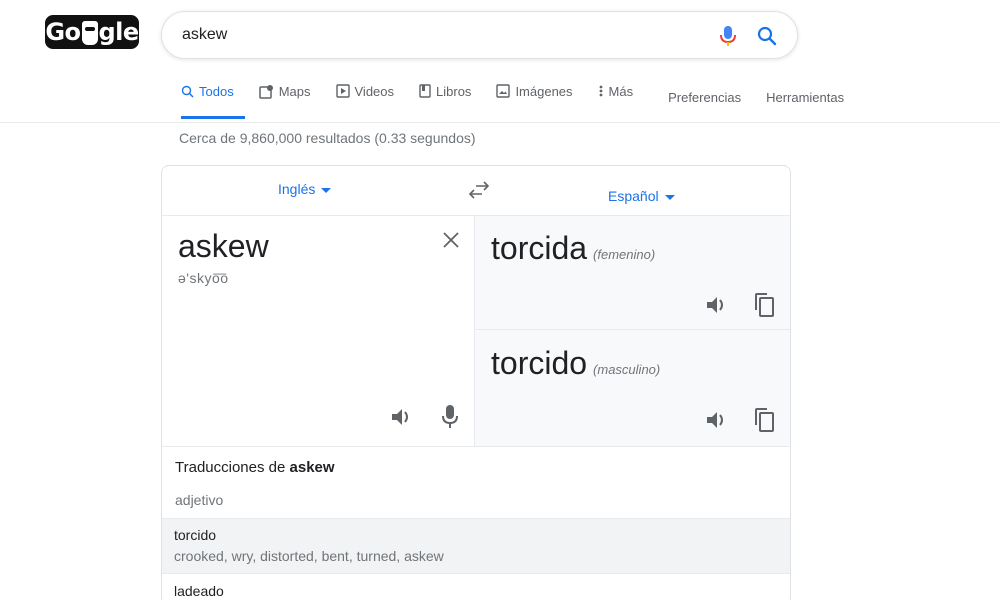 This screenshot has height=600, width=1000. Describe the element at coordinates (442, 35) in the screenshot. I see `search-input` at that location.